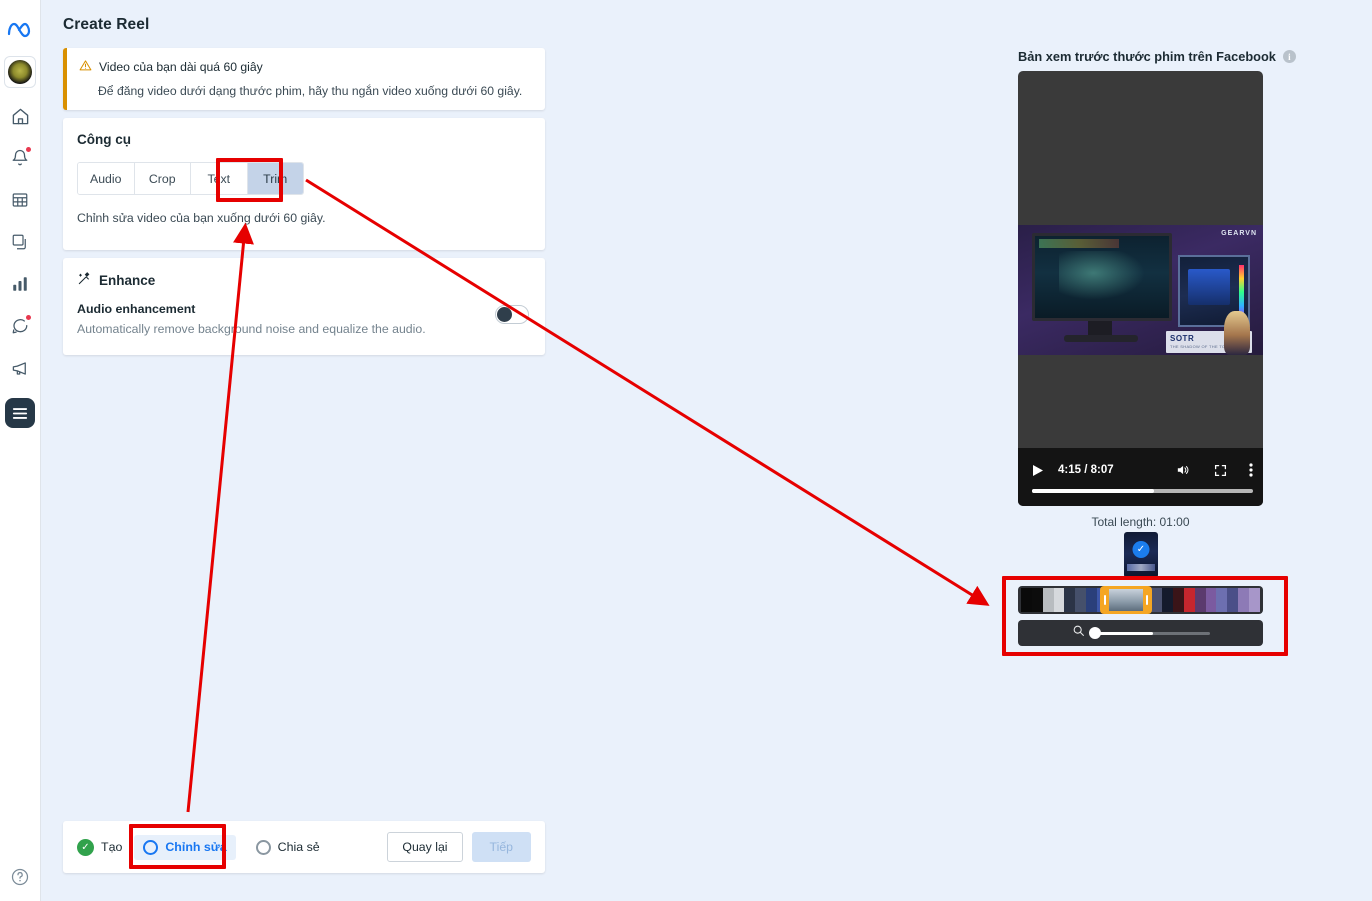 The image size is (1372, 901). Describe the element at coordinates (1038, 470) in the screenshot. I see `play-icon` at that location.